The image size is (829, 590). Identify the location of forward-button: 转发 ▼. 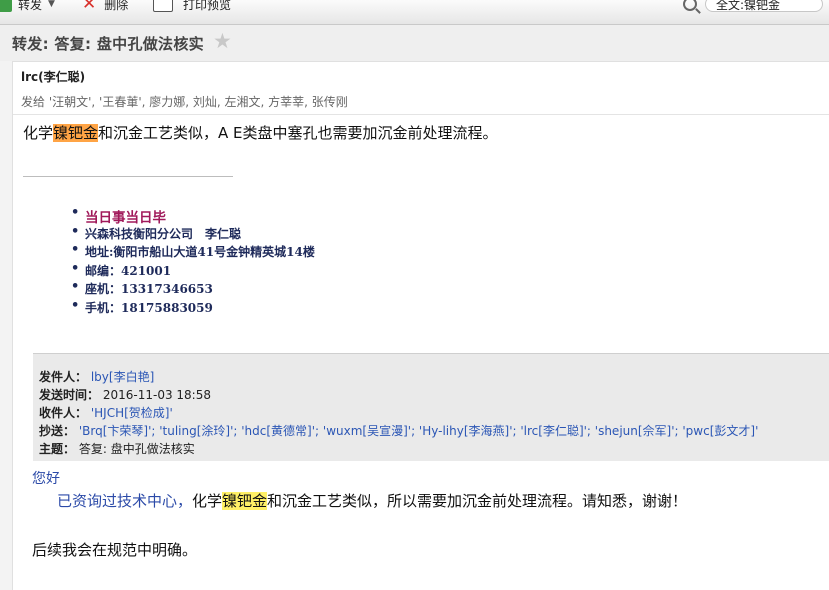
(27, 7).